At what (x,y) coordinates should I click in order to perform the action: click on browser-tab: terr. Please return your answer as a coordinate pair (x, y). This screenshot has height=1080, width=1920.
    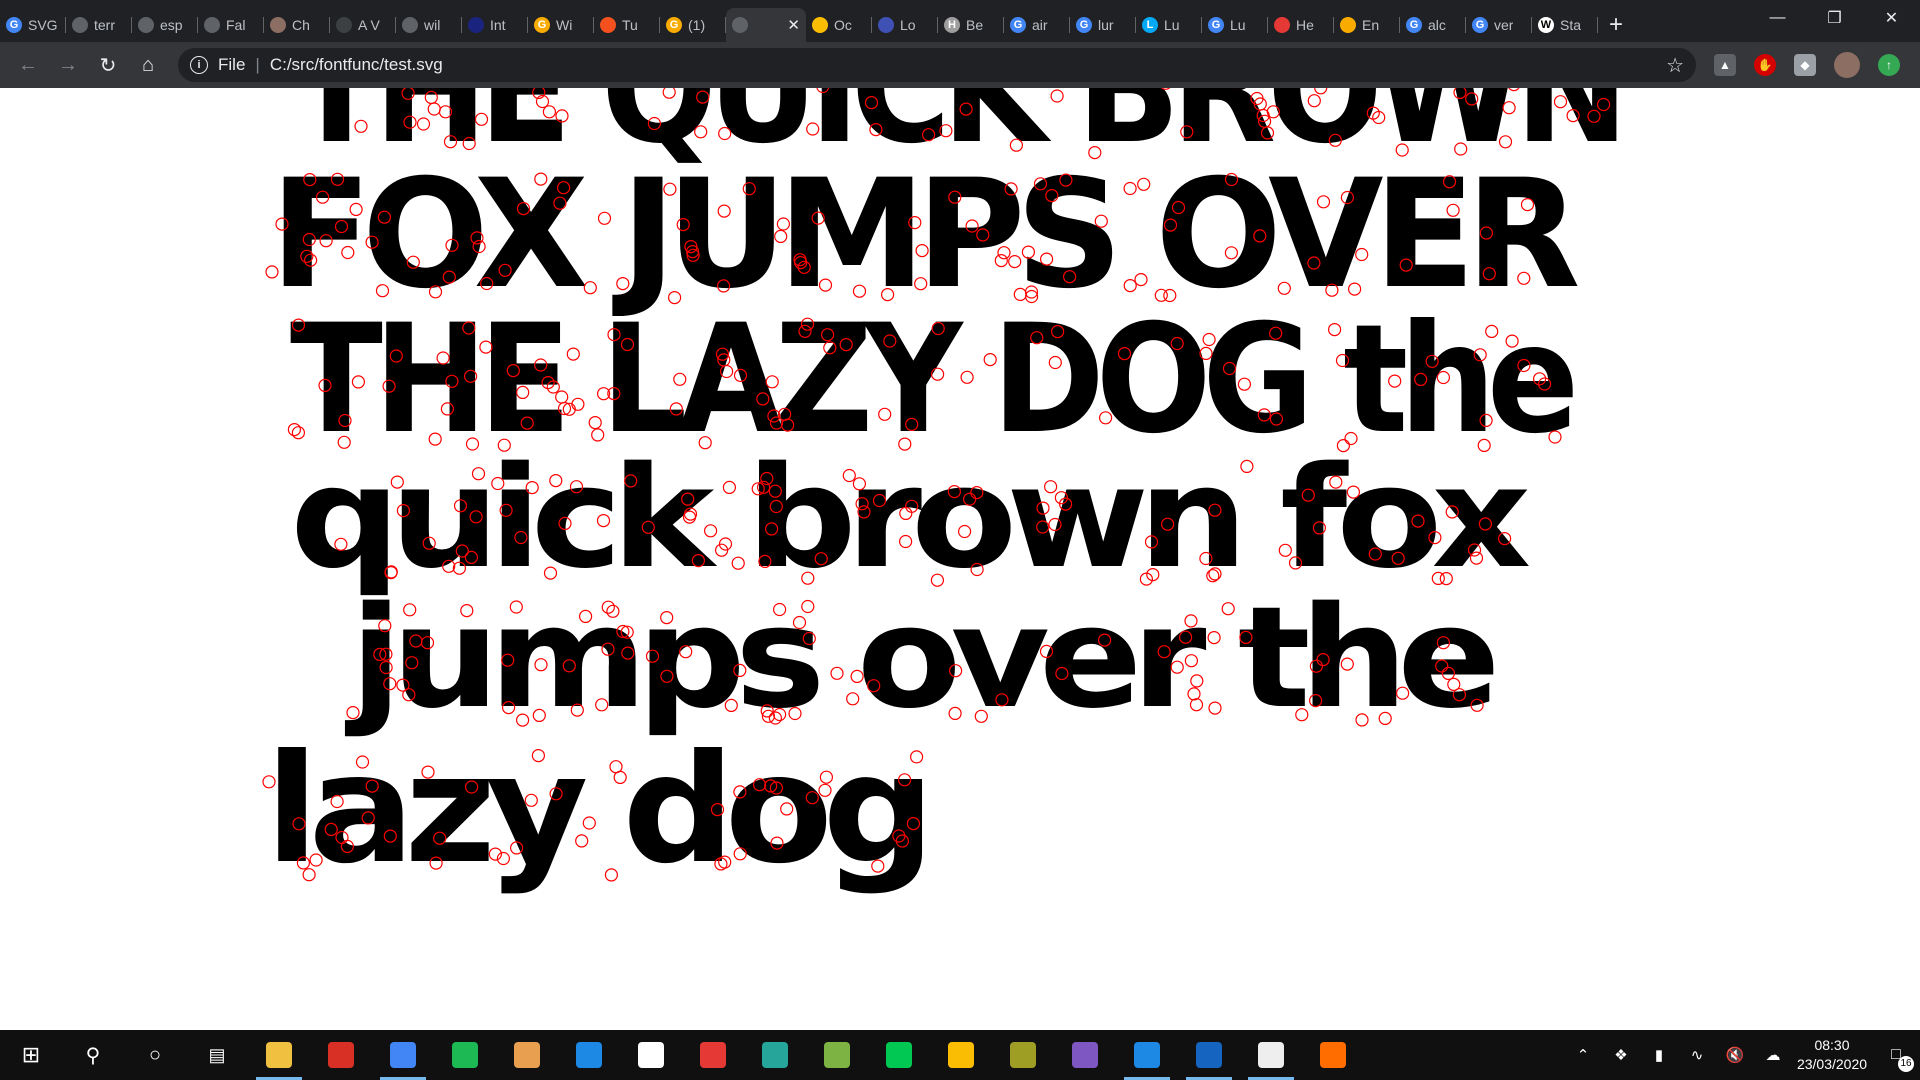
    Looking at the image, I should click on (99, 25).